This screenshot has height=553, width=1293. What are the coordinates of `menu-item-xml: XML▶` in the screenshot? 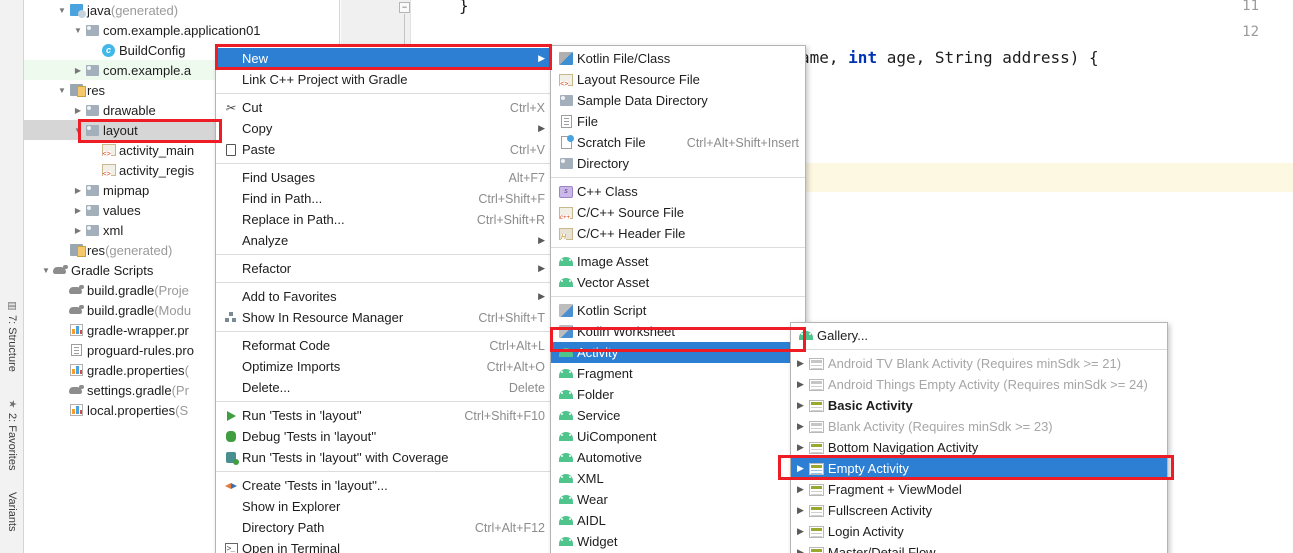 It's located at (678, 478).